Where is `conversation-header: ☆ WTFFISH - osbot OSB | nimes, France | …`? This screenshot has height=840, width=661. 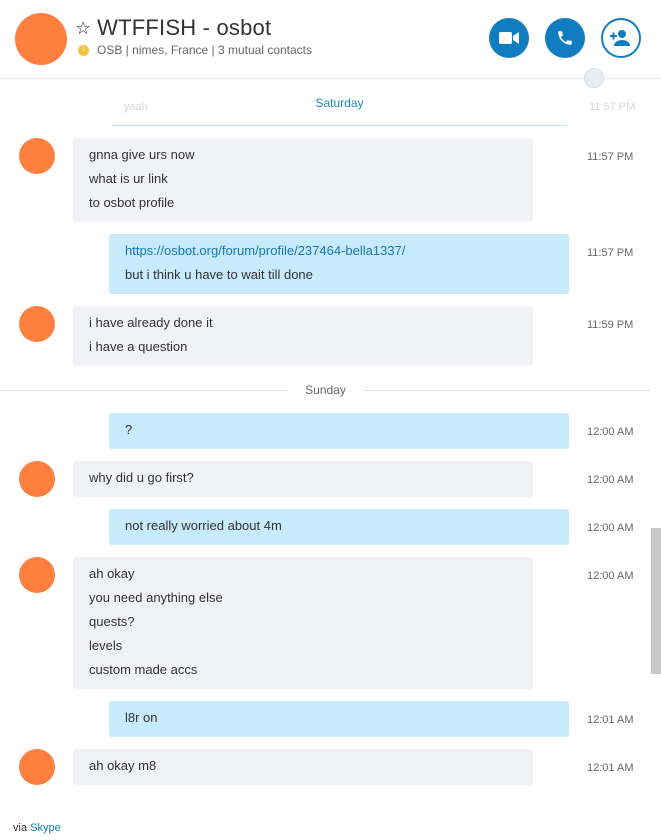 conversation-header: ☆ WTFFISH - osbot OSB | nimes, France | … is located at coordinates (330, 39).